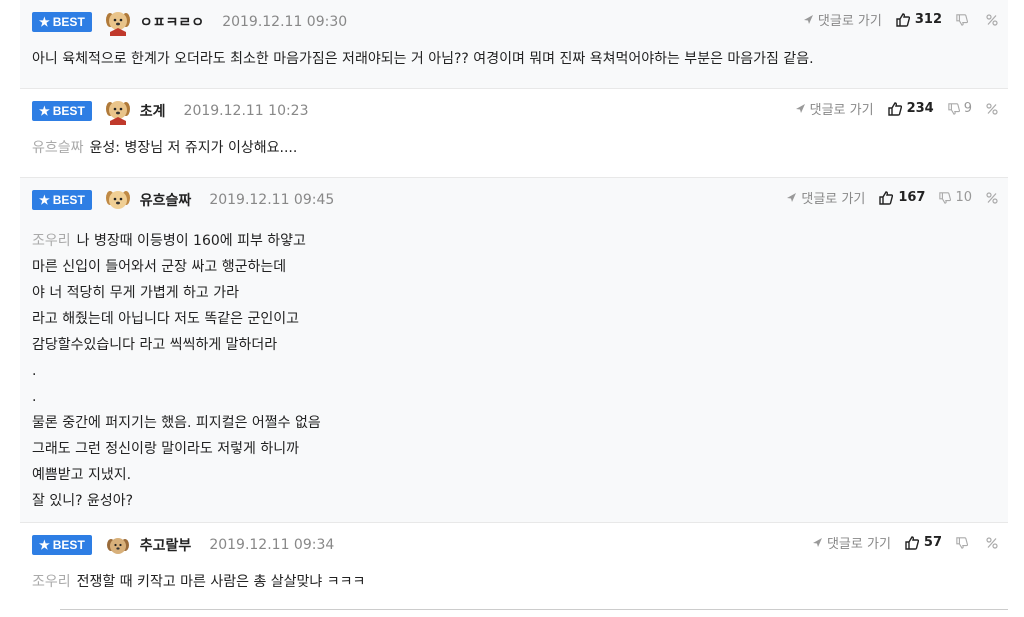 Image resolution: width=1024 pixels, height=617 pixels. What do you see at coordinates (919, 19) in the screenshot?
I see `like-button: 312` at bounding box center [919, 19].